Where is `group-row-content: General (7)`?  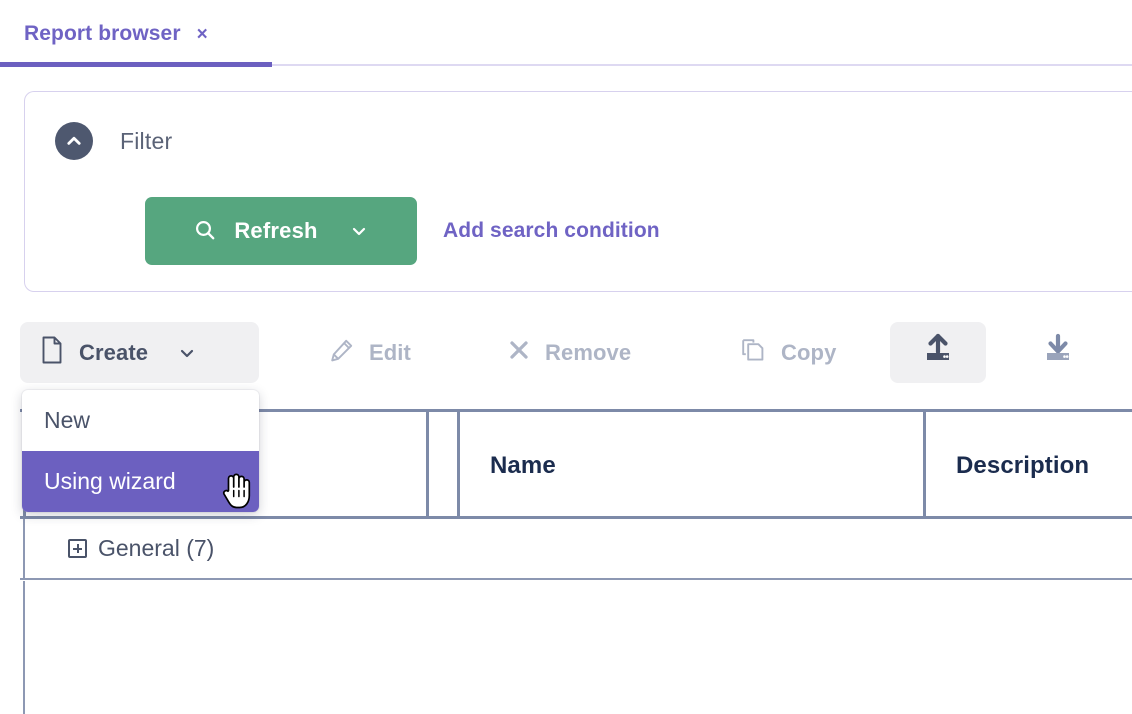 group-row-content: General (7) is located at coordinates (141, 548).